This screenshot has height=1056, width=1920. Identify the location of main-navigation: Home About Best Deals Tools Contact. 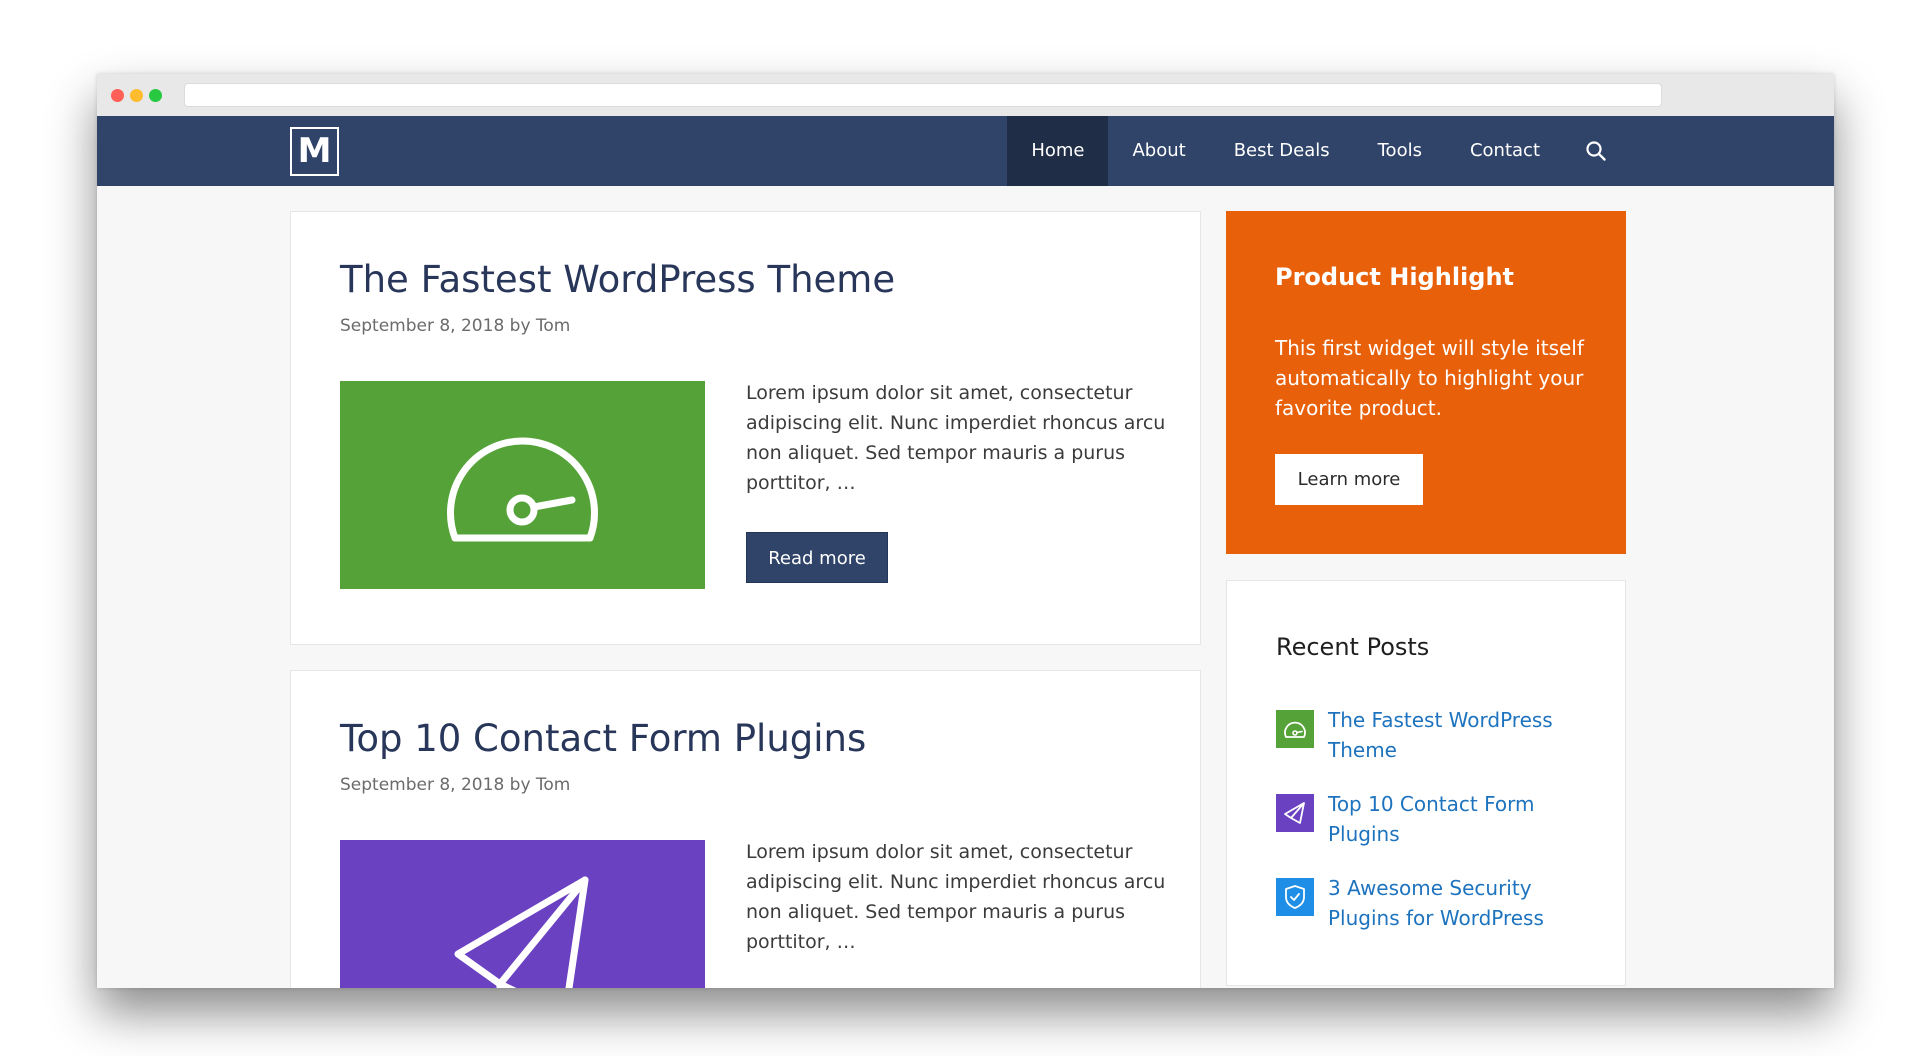
(1317, 151).